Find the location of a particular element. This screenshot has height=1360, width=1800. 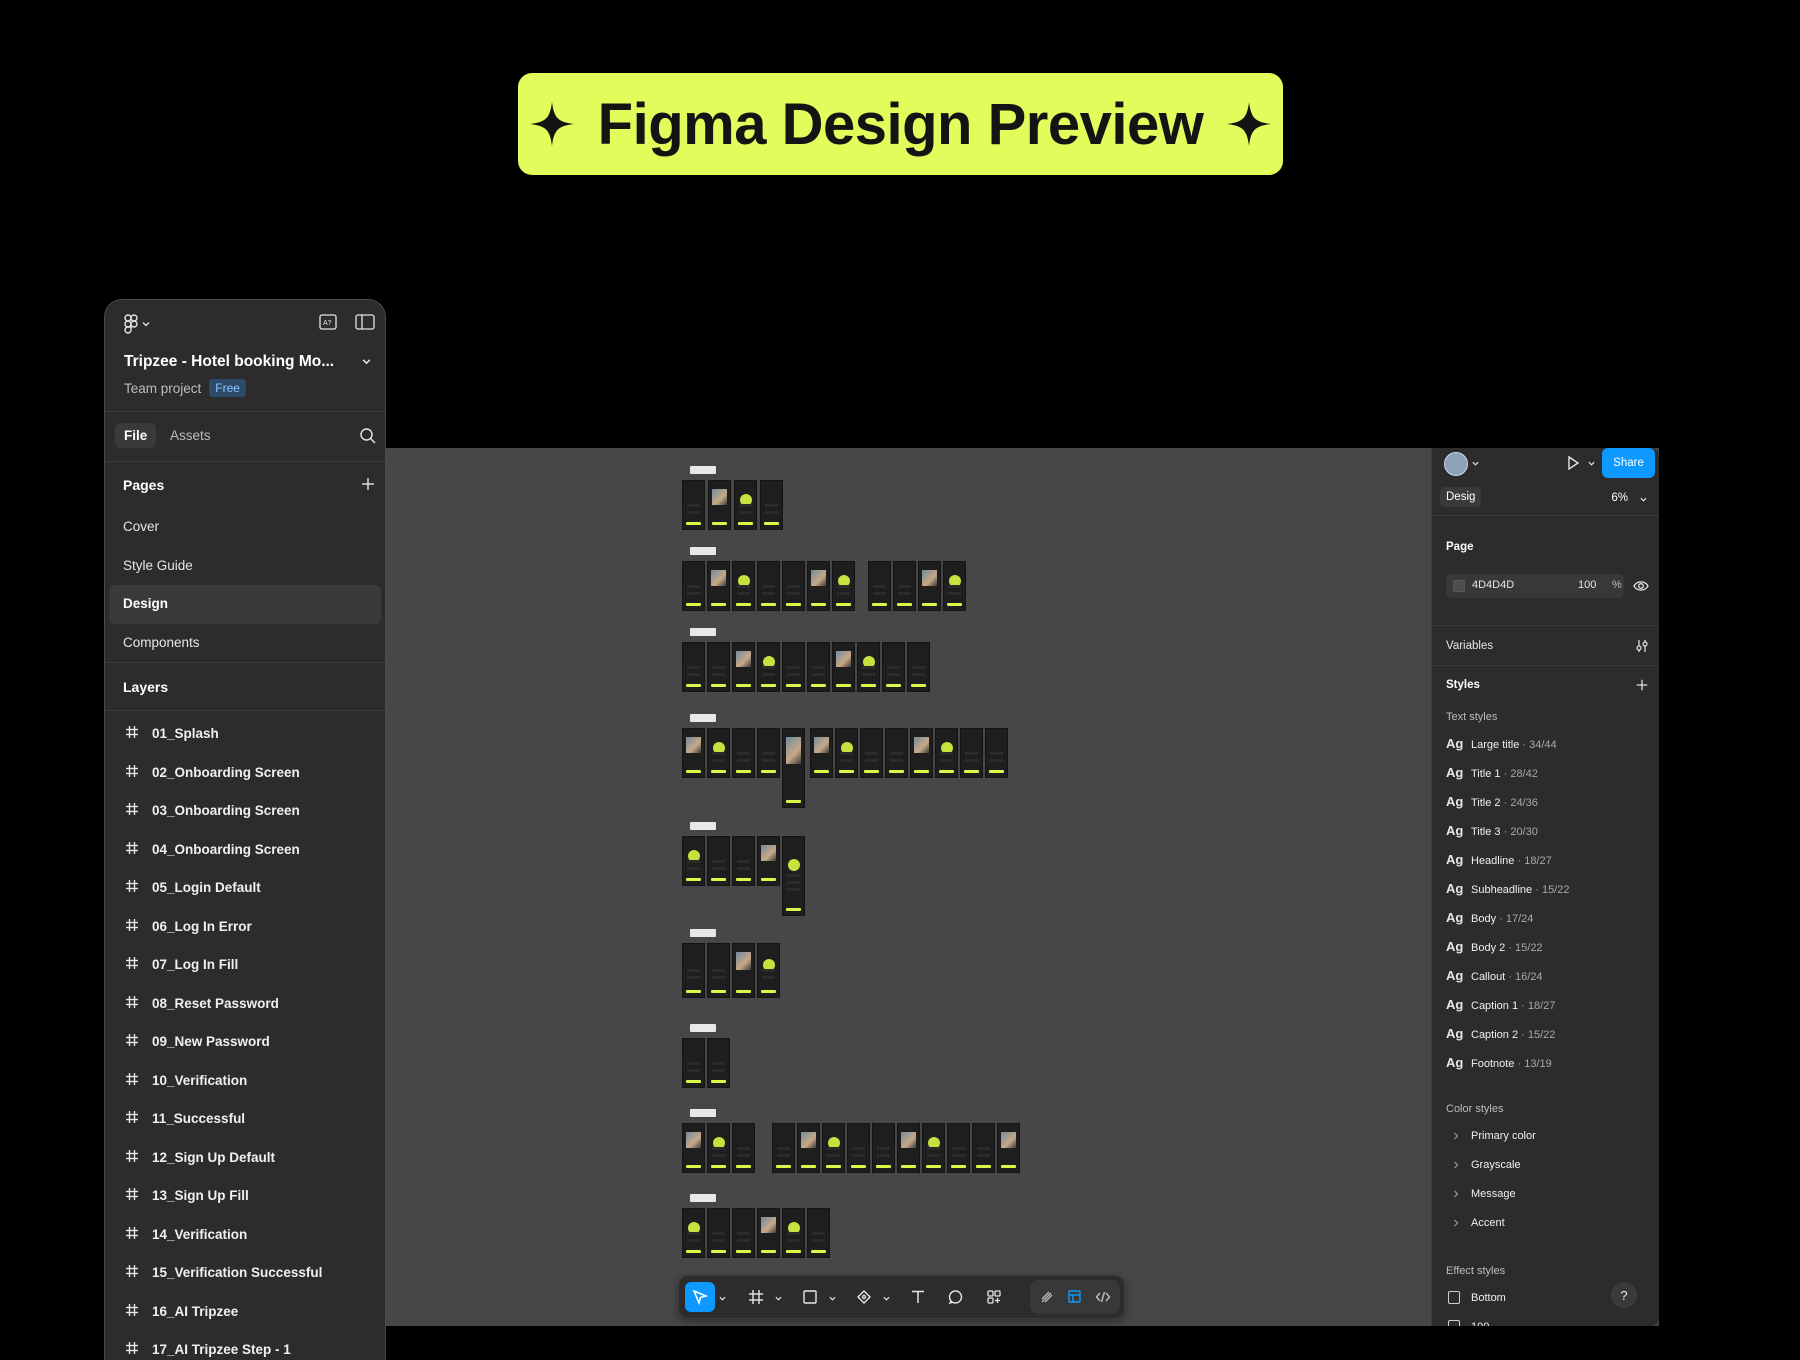

move-tool-button is located at coordinates (700, 1297).